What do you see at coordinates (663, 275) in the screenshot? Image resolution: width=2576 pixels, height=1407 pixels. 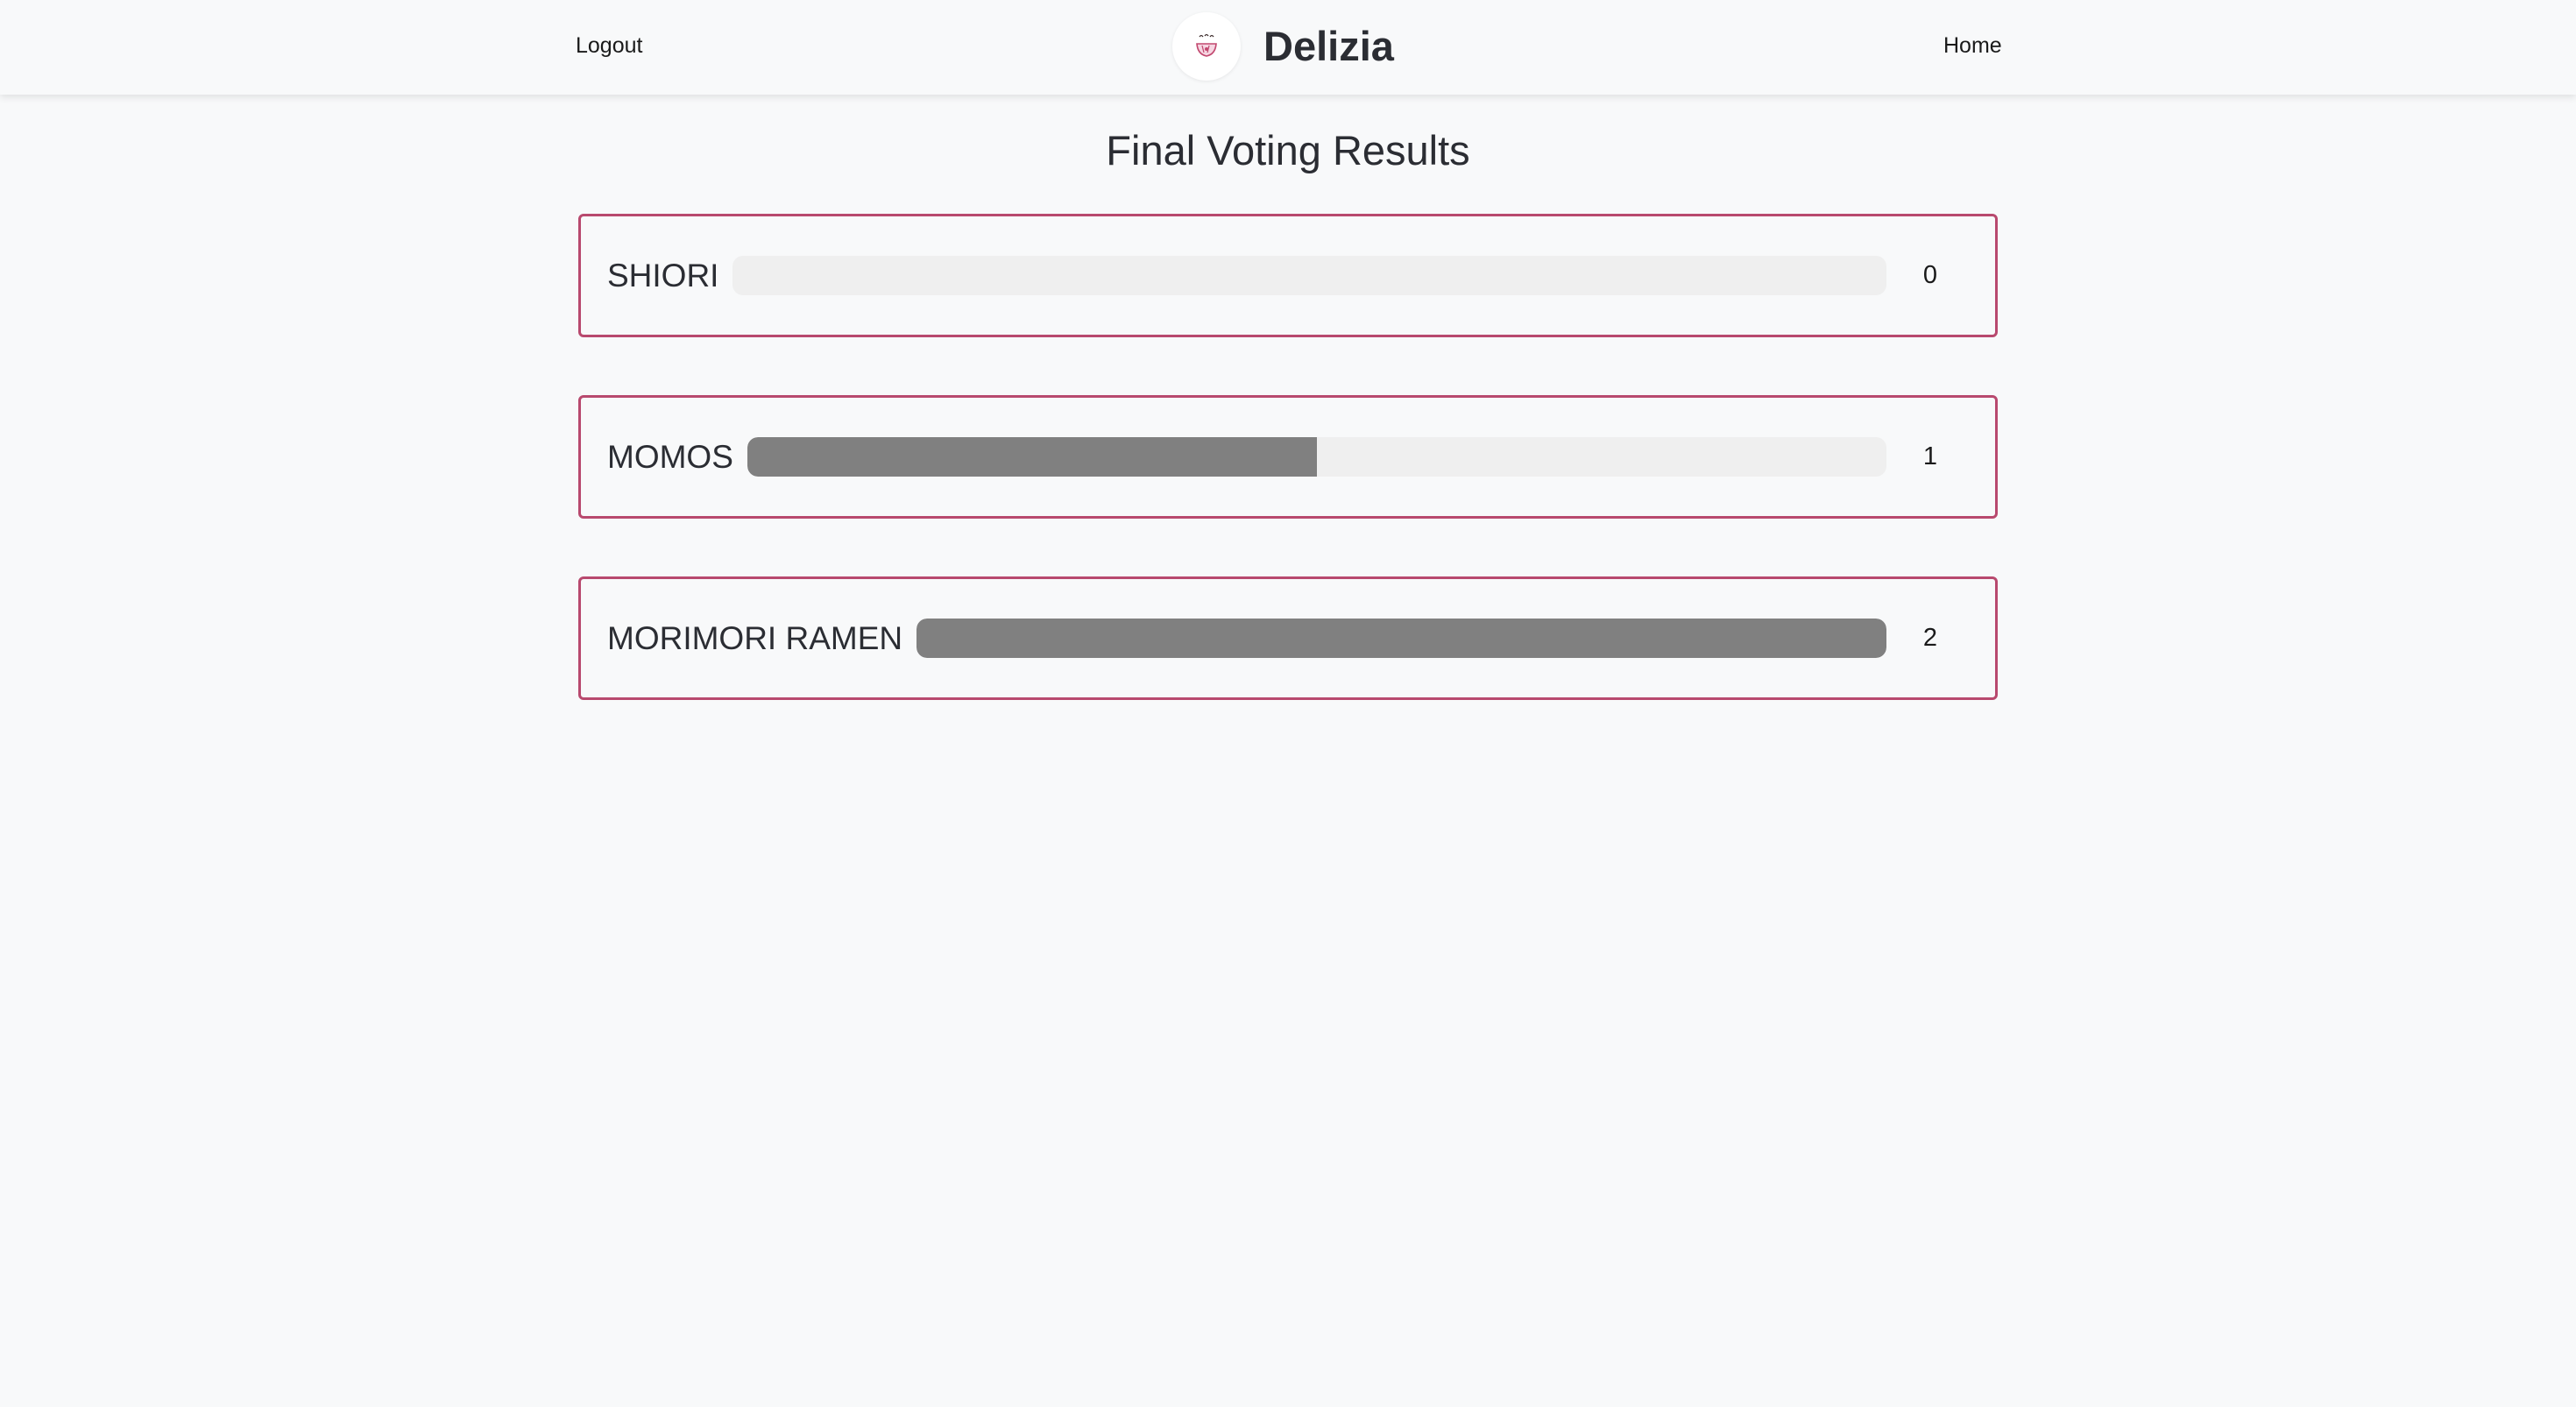 I see `result-item-name: SHIORI` at bounding box center [663, 275].